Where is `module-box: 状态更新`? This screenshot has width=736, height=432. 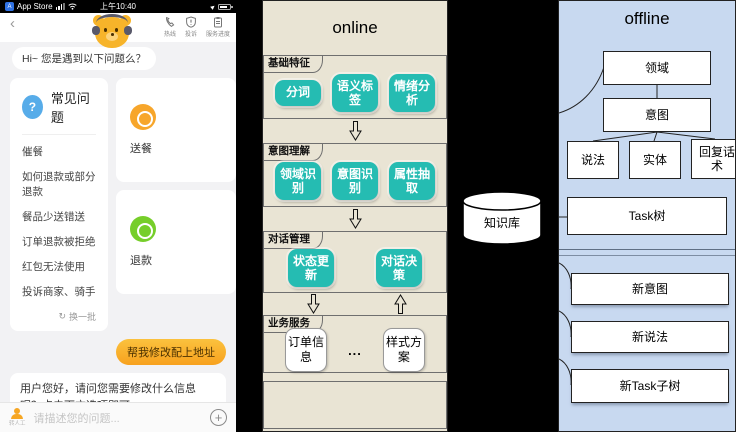
module-box: 状态更新 is located at coordinates (311, 268).